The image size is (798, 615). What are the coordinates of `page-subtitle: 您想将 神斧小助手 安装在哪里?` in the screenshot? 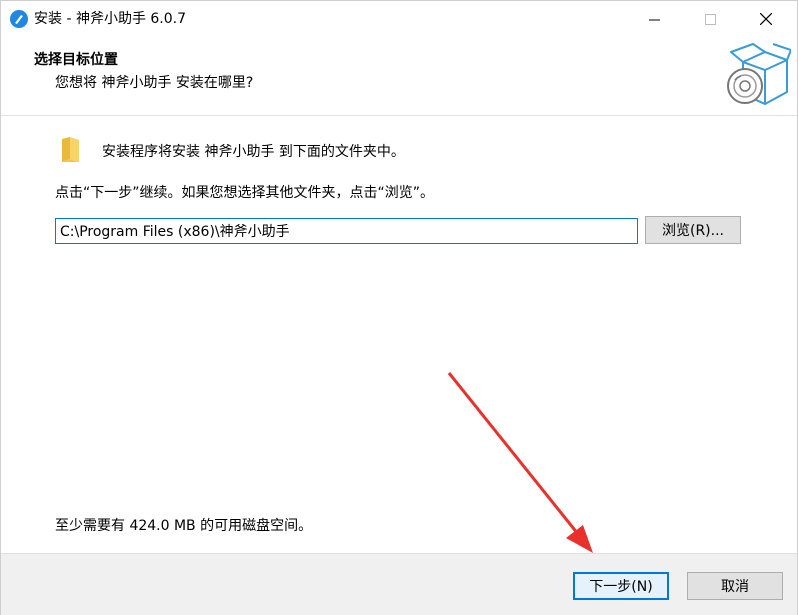 It's located at (154, 83).